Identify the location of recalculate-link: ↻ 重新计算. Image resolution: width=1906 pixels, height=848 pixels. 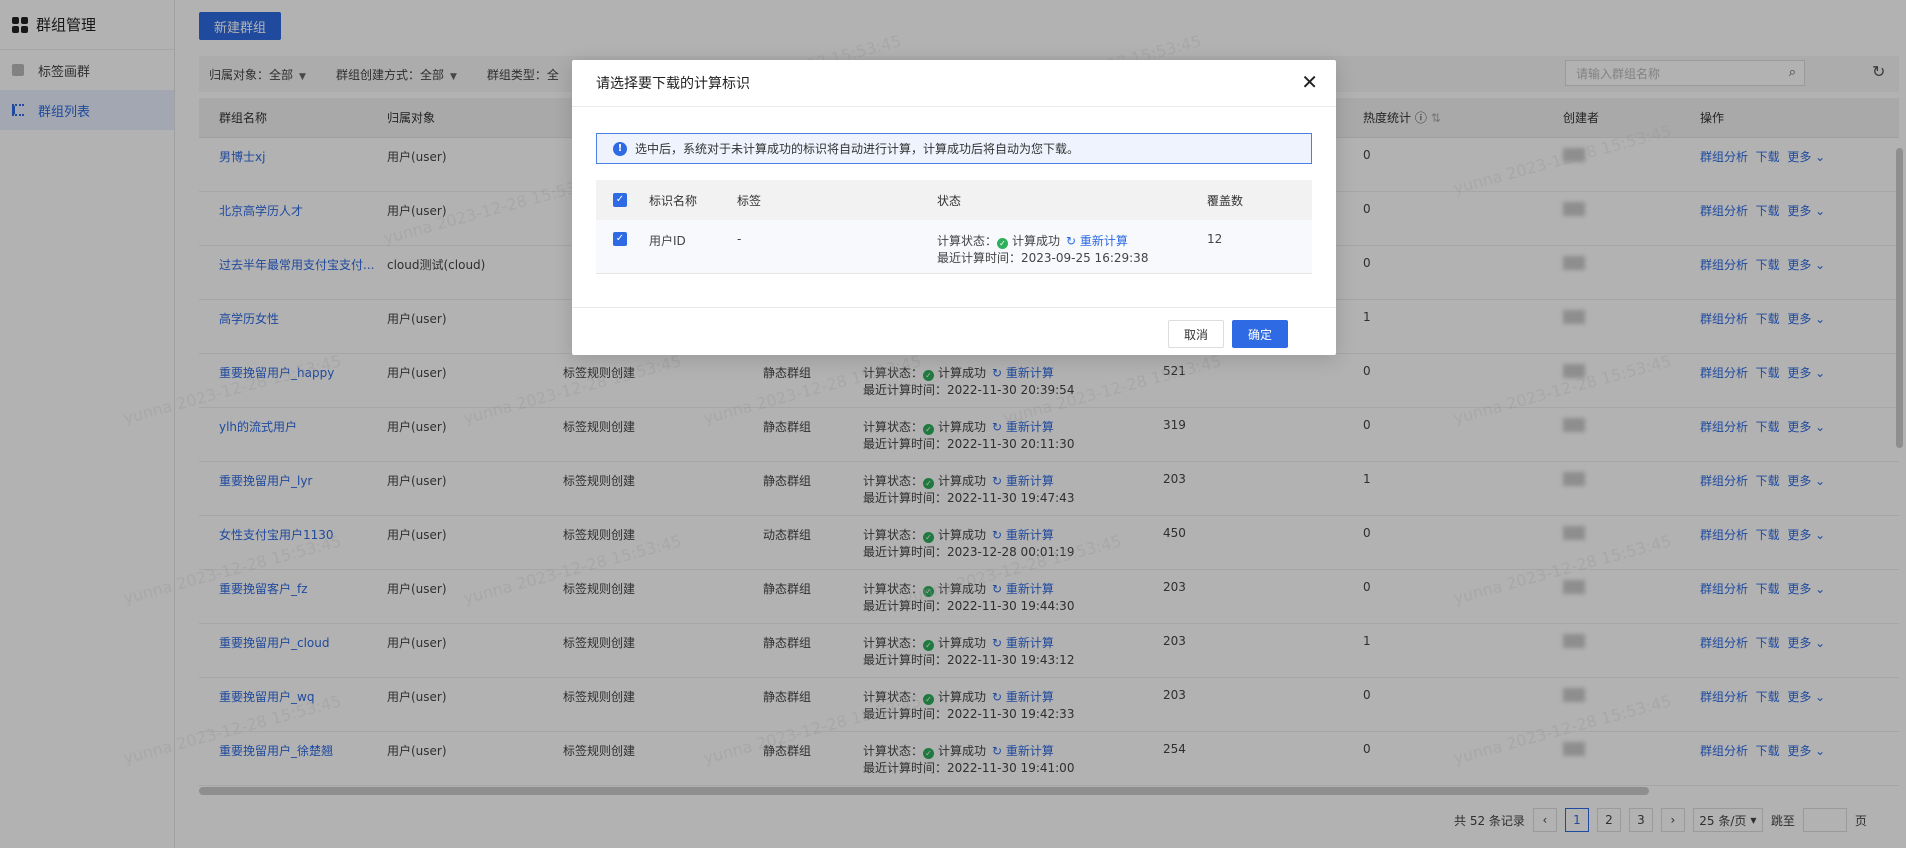
(1097, 241).